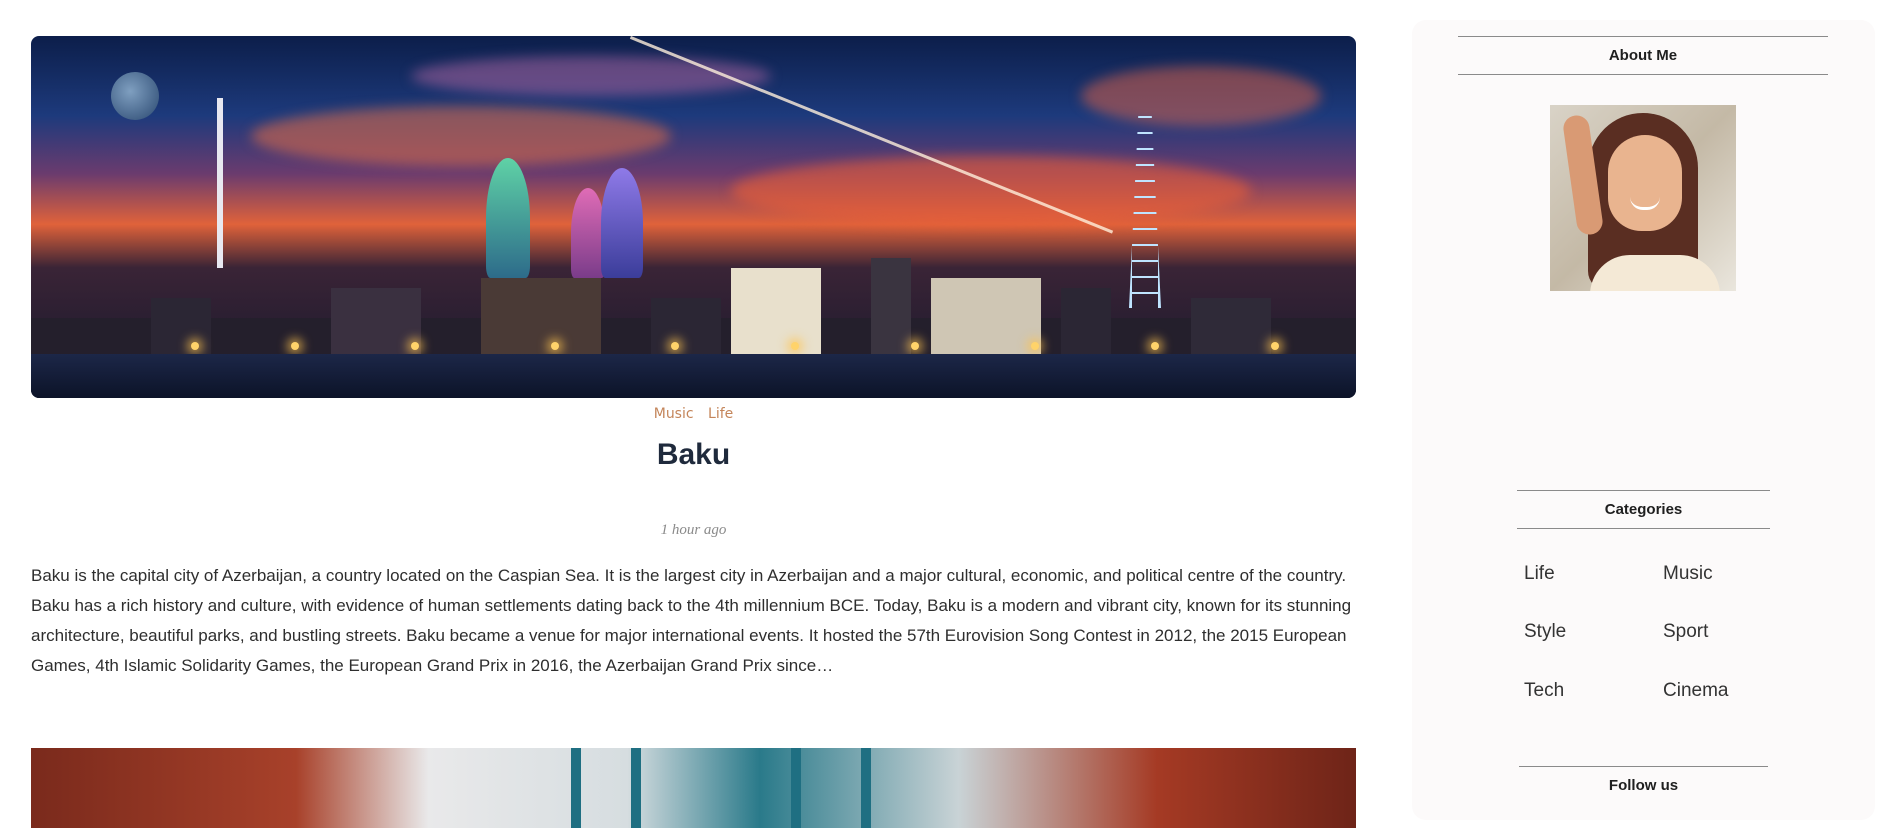 The height and width of the screenshot is (828, 1903). What do you see at coordinates (1643, 509) in the screenshot?
I see `categories-heading: Categories` at bounding box center [1643, 509].